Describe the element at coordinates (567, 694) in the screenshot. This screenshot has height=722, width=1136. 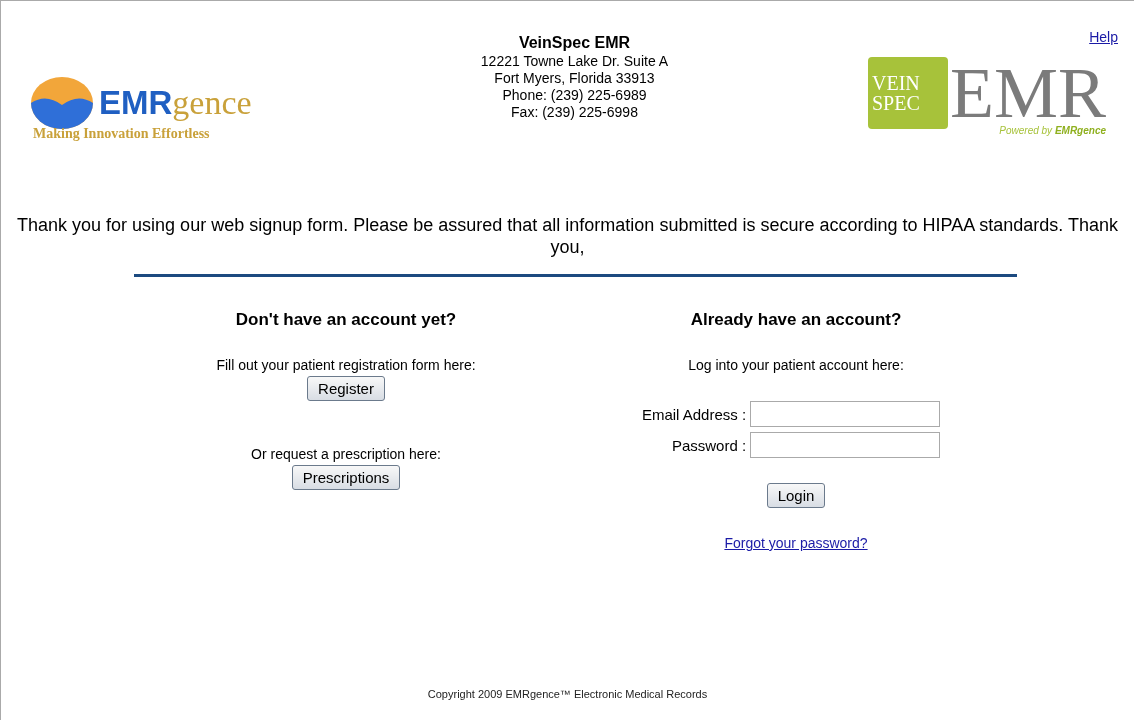
I see `copyright-text: Copyright 2009 EMRgence™ Electronic Medical Records` at that location.